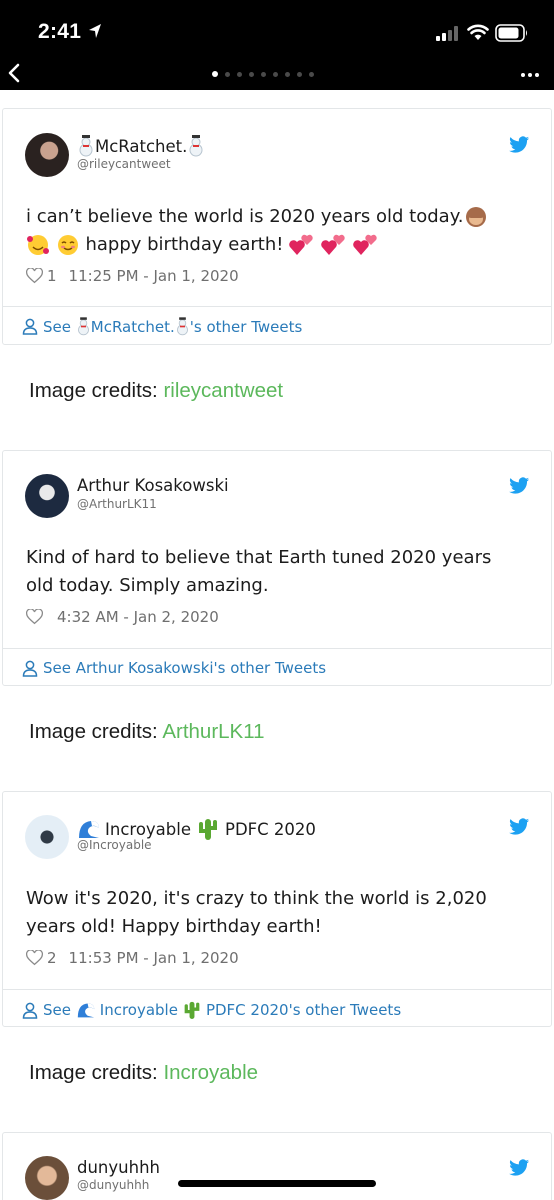 The width and height of the screenshot is (554, 1200). What do you see at coordinates (52, 276) in the screenshot?
I see `like-count: 1` at bounding box center [52, 276].